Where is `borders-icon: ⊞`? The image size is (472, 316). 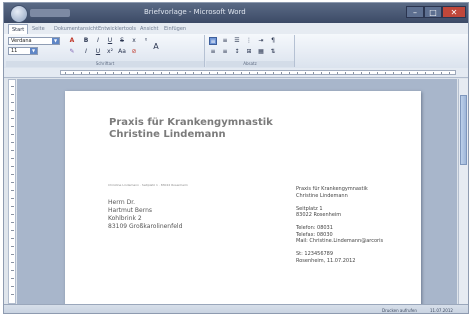 borders-icon: ⊞ is located at coordinates (249, 52).